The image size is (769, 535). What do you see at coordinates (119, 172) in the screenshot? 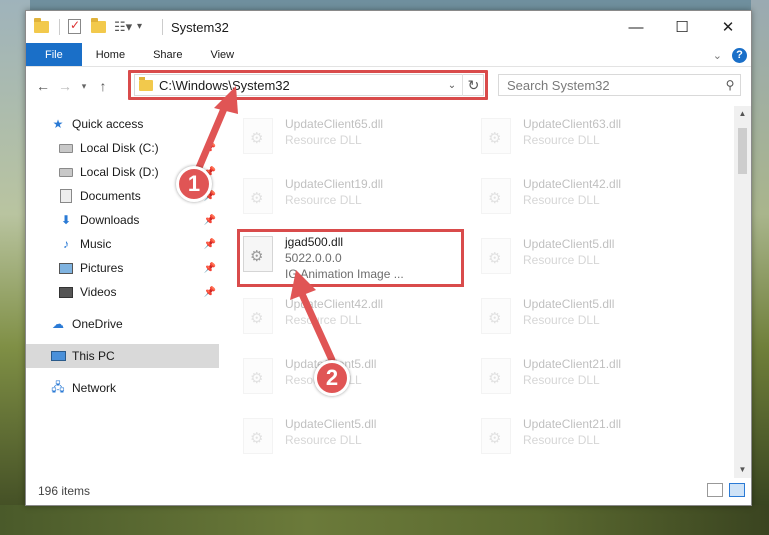
I see `sidebar-item-label: Local Disk (D:)` at bounding box center [119, 172].